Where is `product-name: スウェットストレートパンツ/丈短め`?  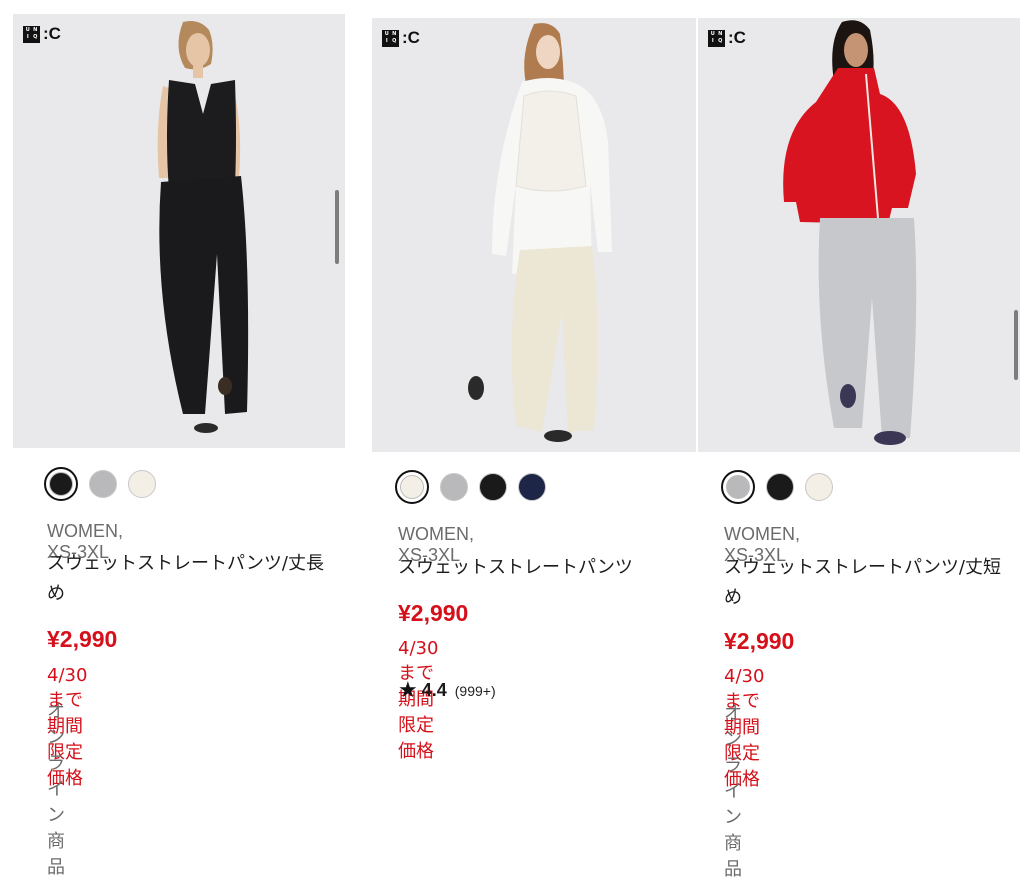 product-name: スウェットストレートパンツ/丈短め is located at coordinates (864, 583).